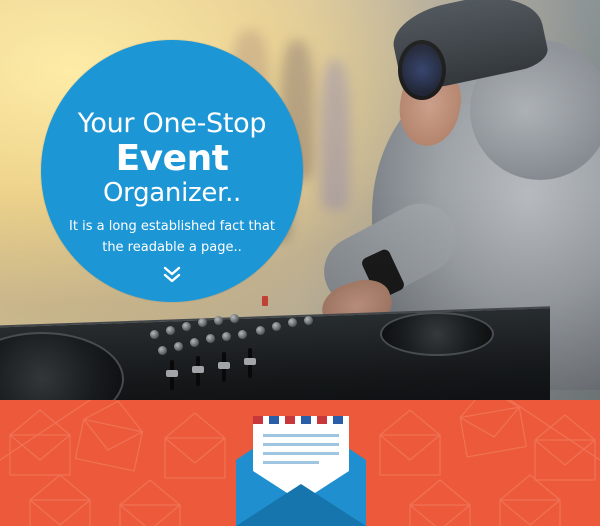  I want to click on headline-line-1: Your One-Stop, so click(172, 123).